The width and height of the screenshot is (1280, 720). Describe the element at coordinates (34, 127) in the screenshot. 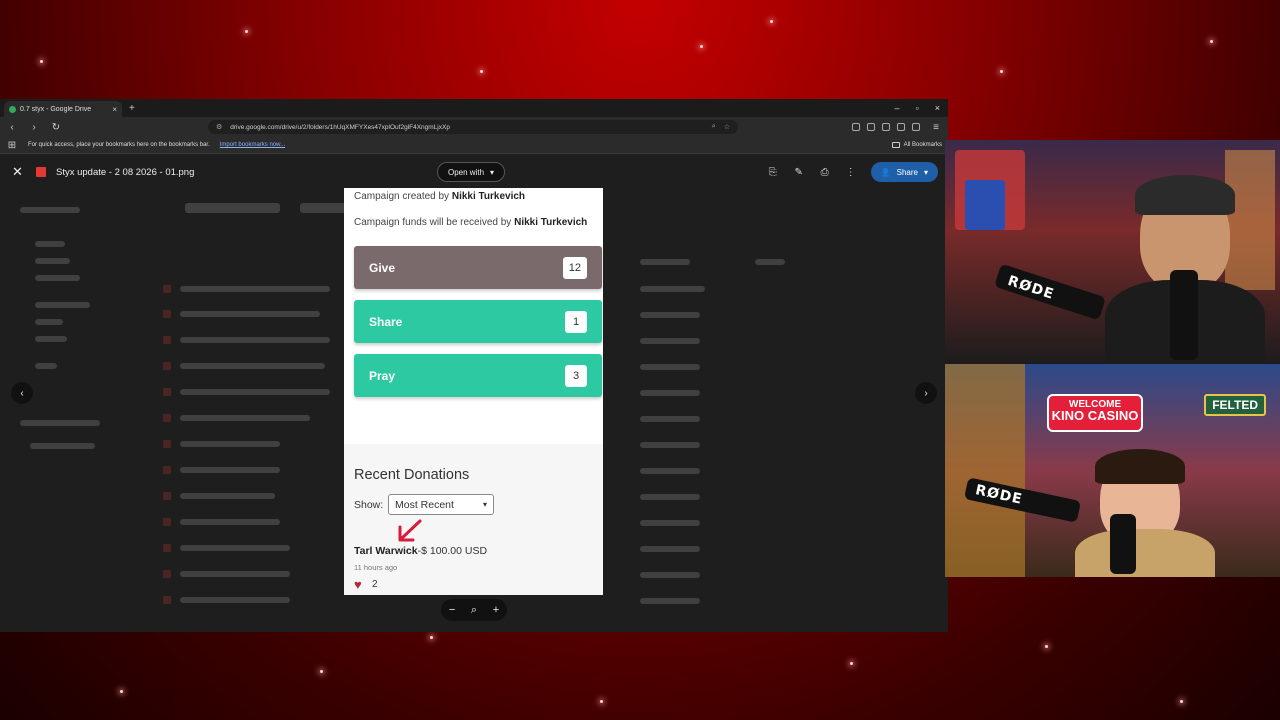

I see `forward-icon: ›` at that location.